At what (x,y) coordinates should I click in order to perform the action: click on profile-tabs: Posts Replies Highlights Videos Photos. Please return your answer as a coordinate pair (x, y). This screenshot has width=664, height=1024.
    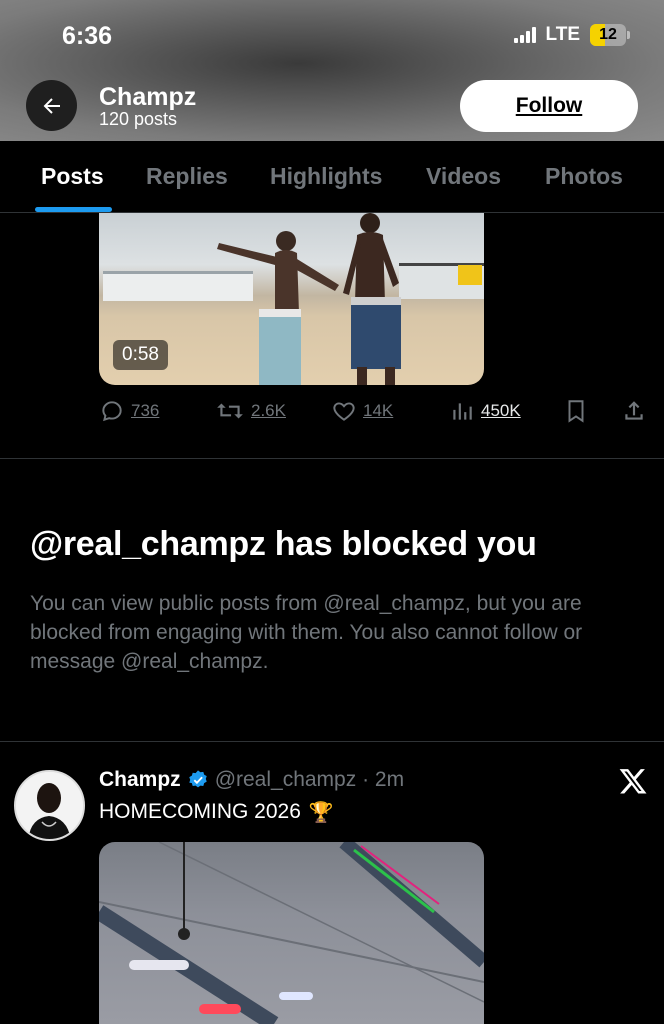
    Looking at the image, I should click on (332, 177).